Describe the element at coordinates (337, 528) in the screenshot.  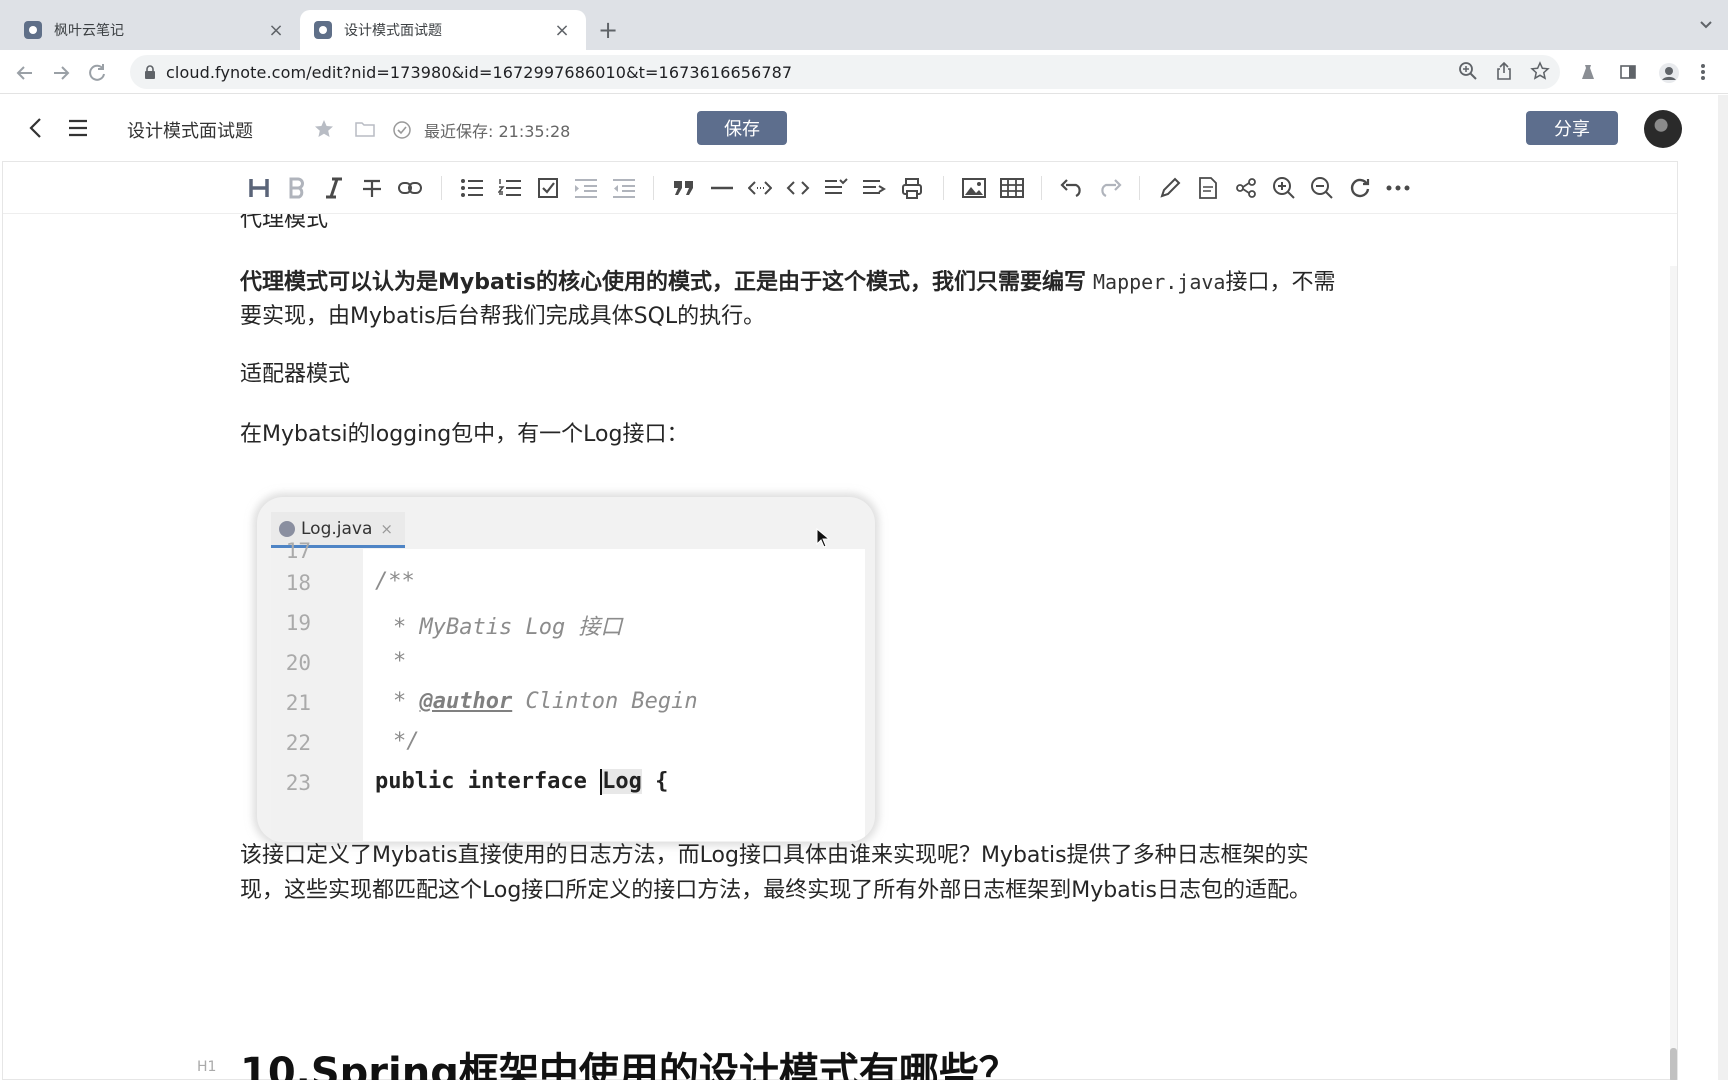
I see `file-tab-label: Log.java` at that location.